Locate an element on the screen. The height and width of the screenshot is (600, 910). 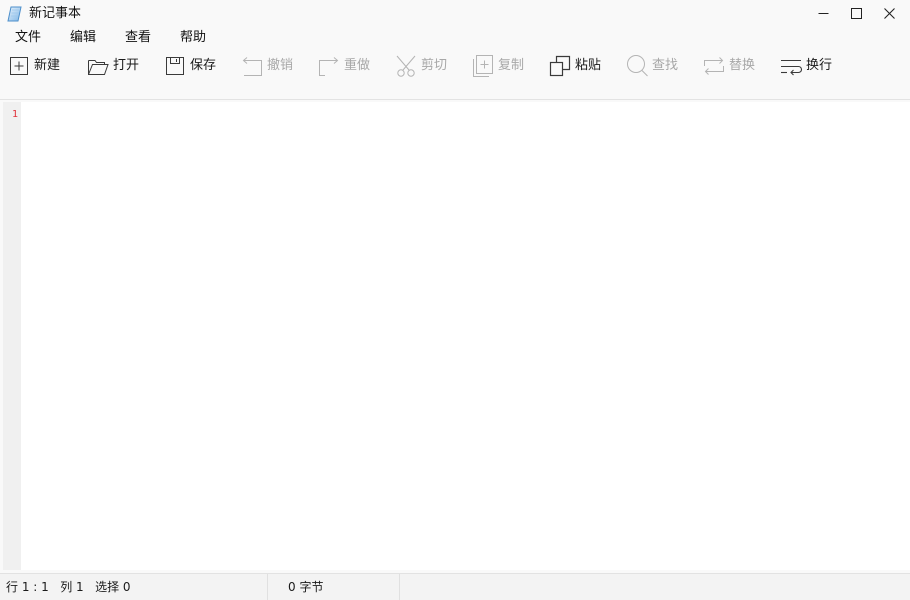
redo-icon is located at coordinates (329, 66).